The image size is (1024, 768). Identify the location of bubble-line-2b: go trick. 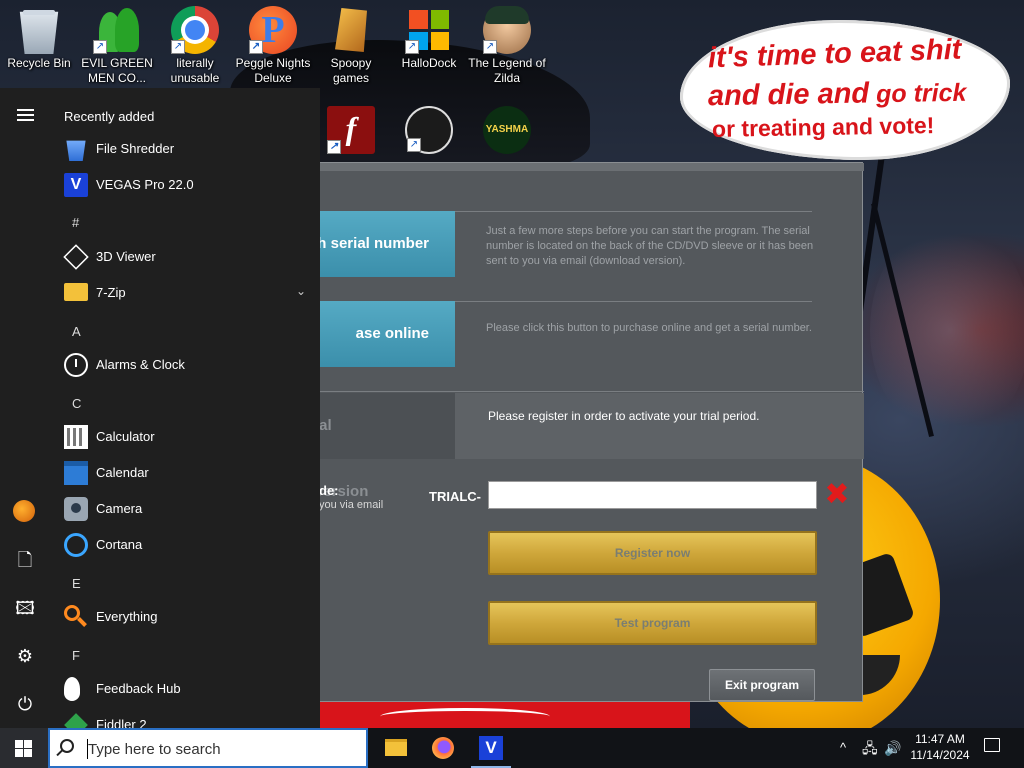
(917, 93).